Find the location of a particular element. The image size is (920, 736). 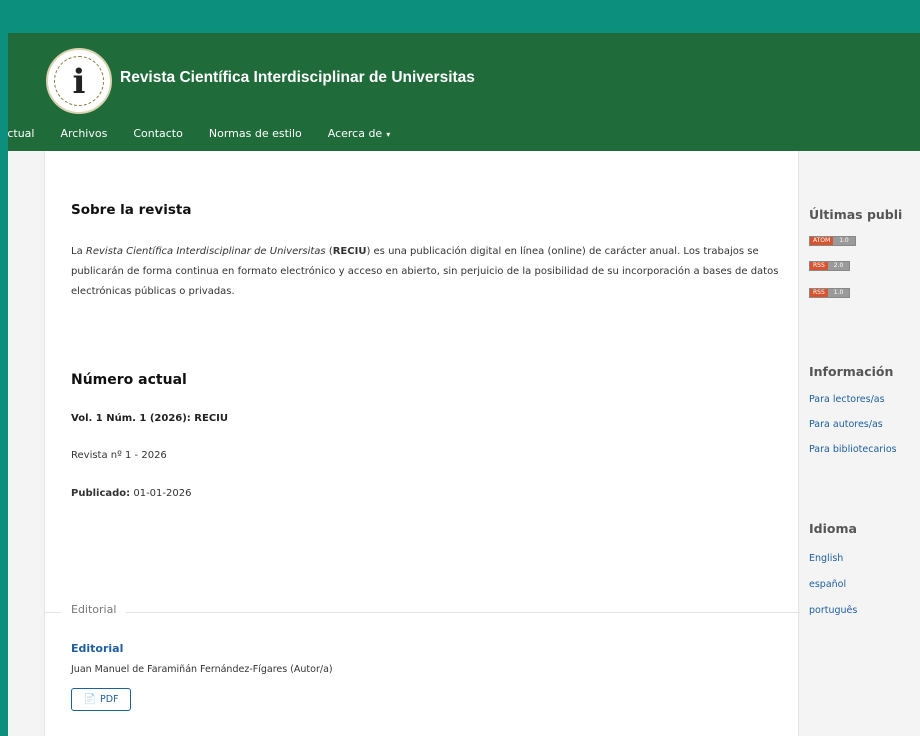

file-icon: 📄 is located at coordinates (89, 699).